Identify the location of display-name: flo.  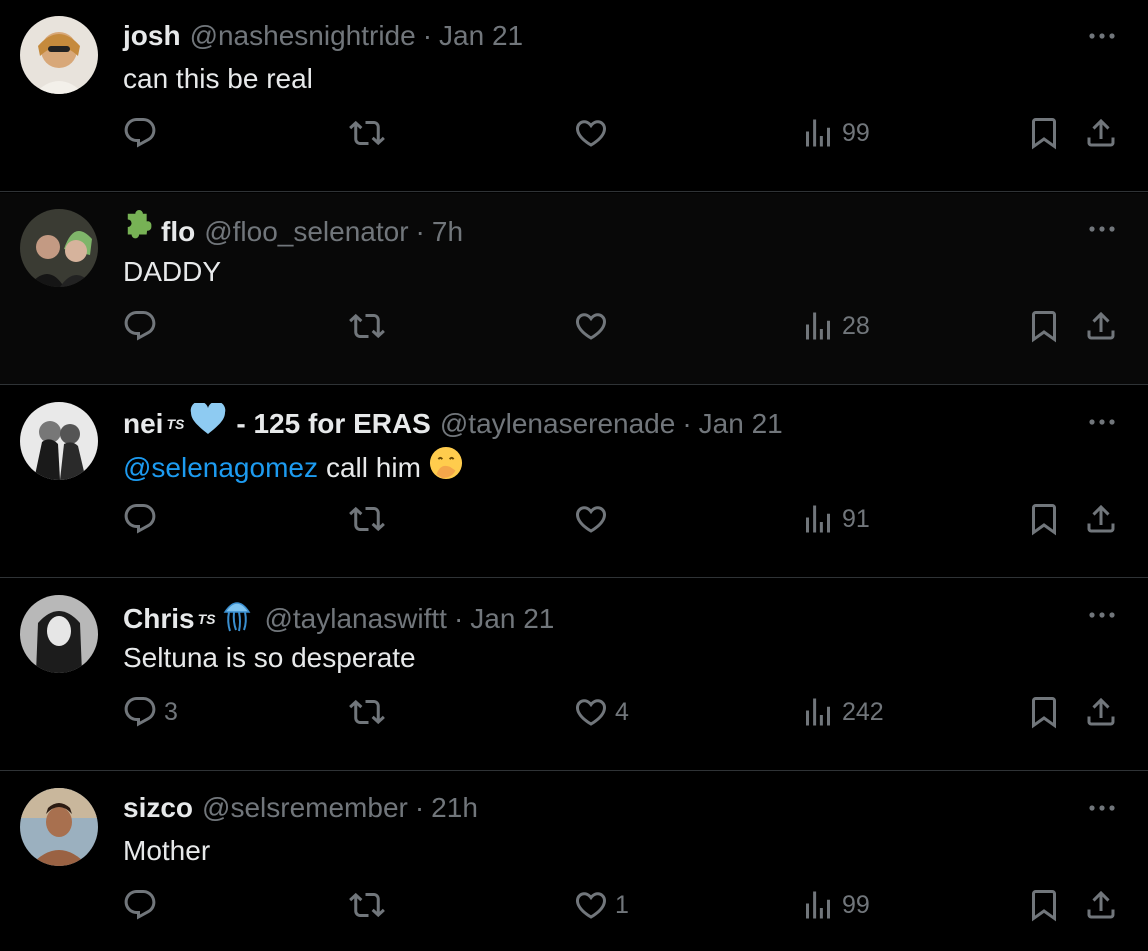
(178, 232).